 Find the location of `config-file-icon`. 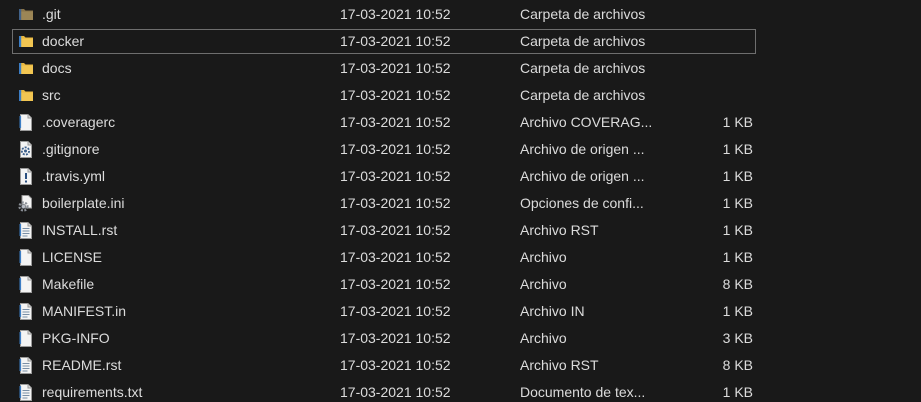

config-file-icon is located at coordinates (26, 149).